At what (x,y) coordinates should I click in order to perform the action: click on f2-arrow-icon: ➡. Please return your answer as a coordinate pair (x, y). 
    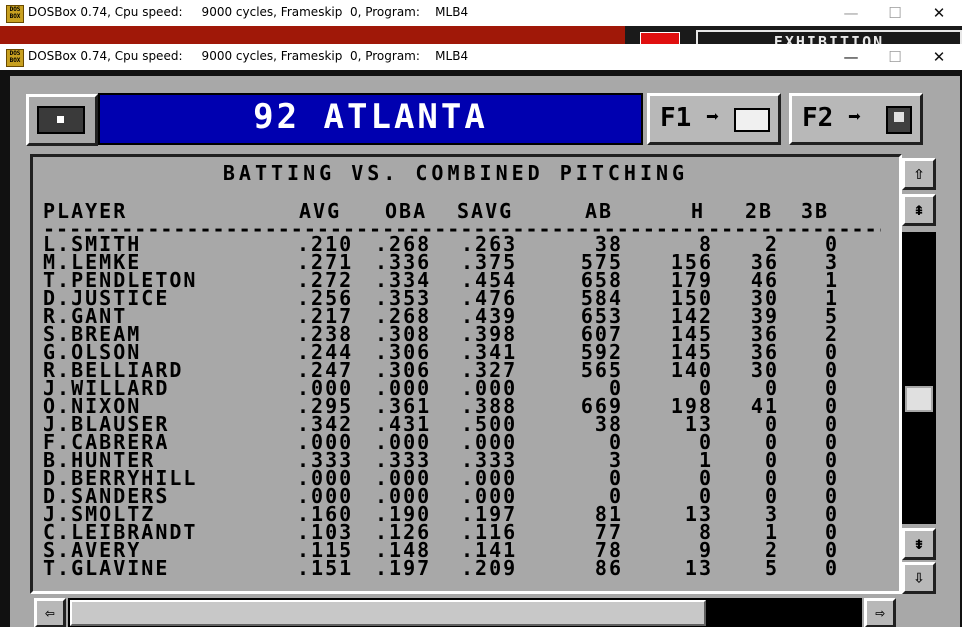
    Looking at the image, I should click on (855, 117).